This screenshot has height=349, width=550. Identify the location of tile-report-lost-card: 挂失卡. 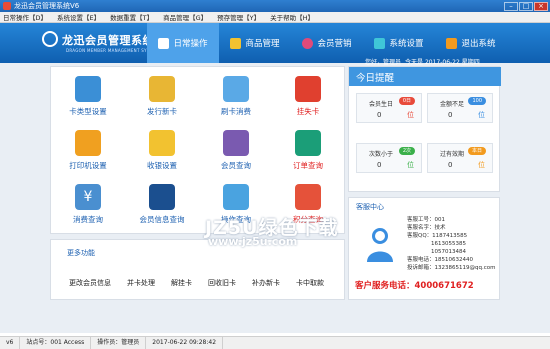
(308, 98).